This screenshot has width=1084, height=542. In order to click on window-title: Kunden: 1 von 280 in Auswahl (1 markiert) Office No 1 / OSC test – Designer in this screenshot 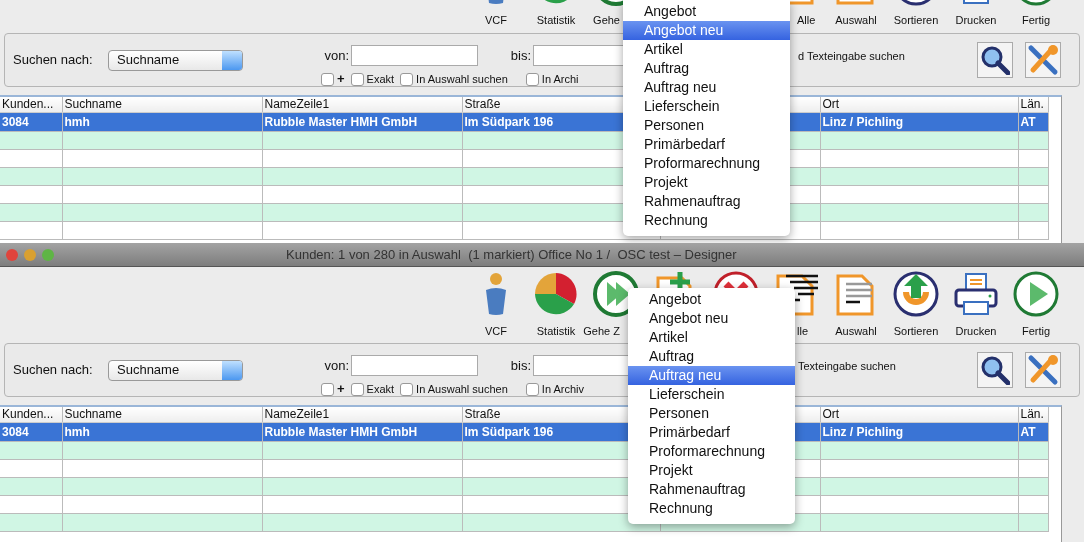, I will do `click(511, 254)`.